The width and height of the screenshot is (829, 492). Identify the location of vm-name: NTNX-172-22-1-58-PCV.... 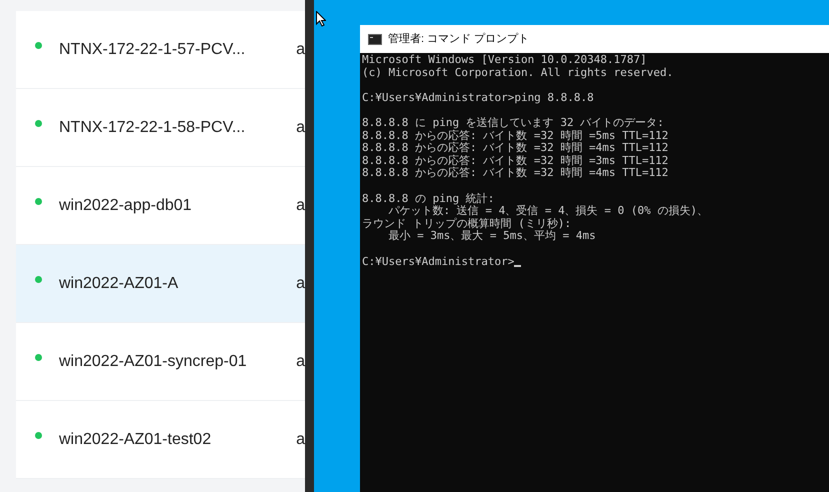
(152, 128).